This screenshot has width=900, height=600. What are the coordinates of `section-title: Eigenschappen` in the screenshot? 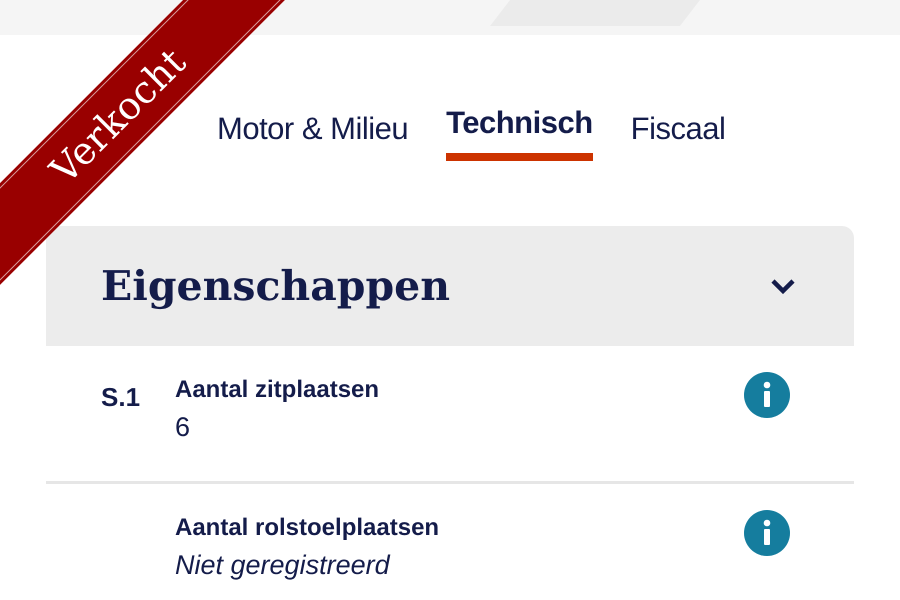 It's located at (275, 286).